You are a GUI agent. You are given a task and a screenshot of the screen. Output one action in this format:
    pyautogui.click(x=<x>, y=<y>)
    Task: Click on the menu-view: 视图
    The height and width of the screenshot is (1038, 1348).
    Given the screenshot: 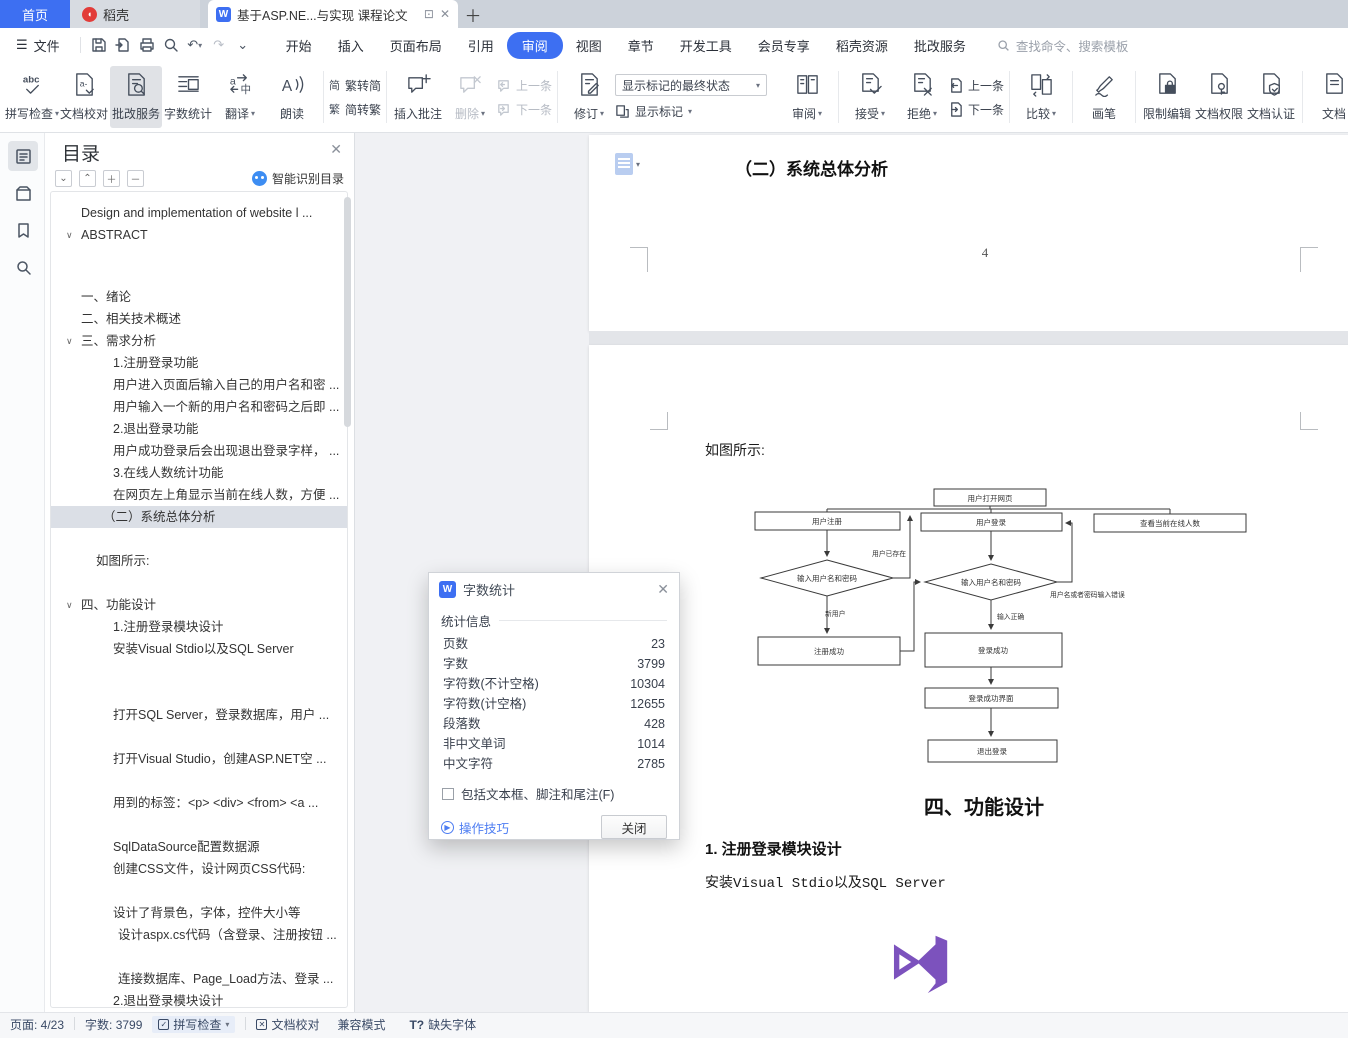 What is the action you would take?
    pyautogui.click(x=589, y=45)
    